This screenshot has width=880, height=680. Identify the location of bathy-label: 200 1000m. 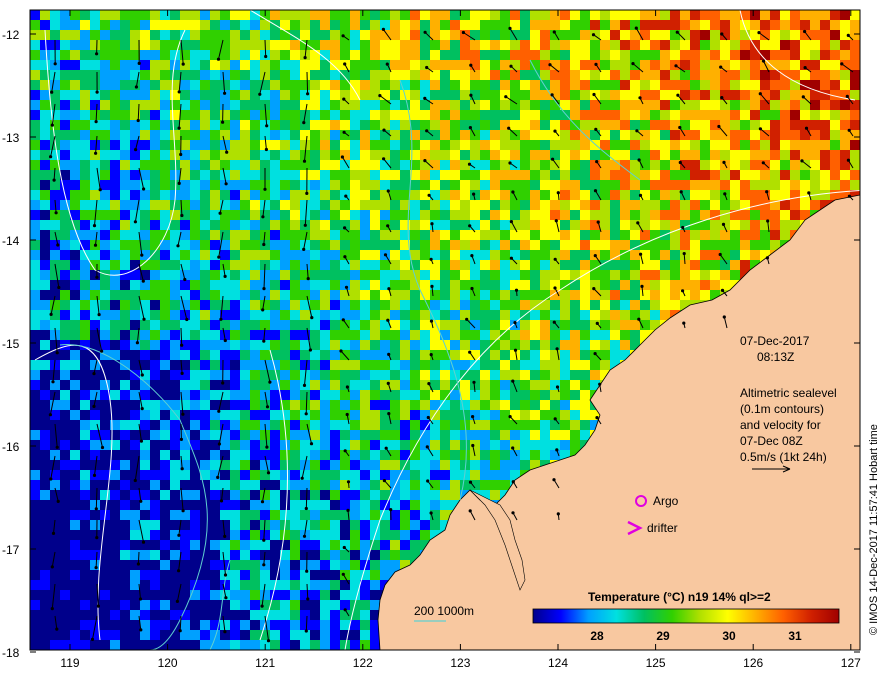
(444, 611).